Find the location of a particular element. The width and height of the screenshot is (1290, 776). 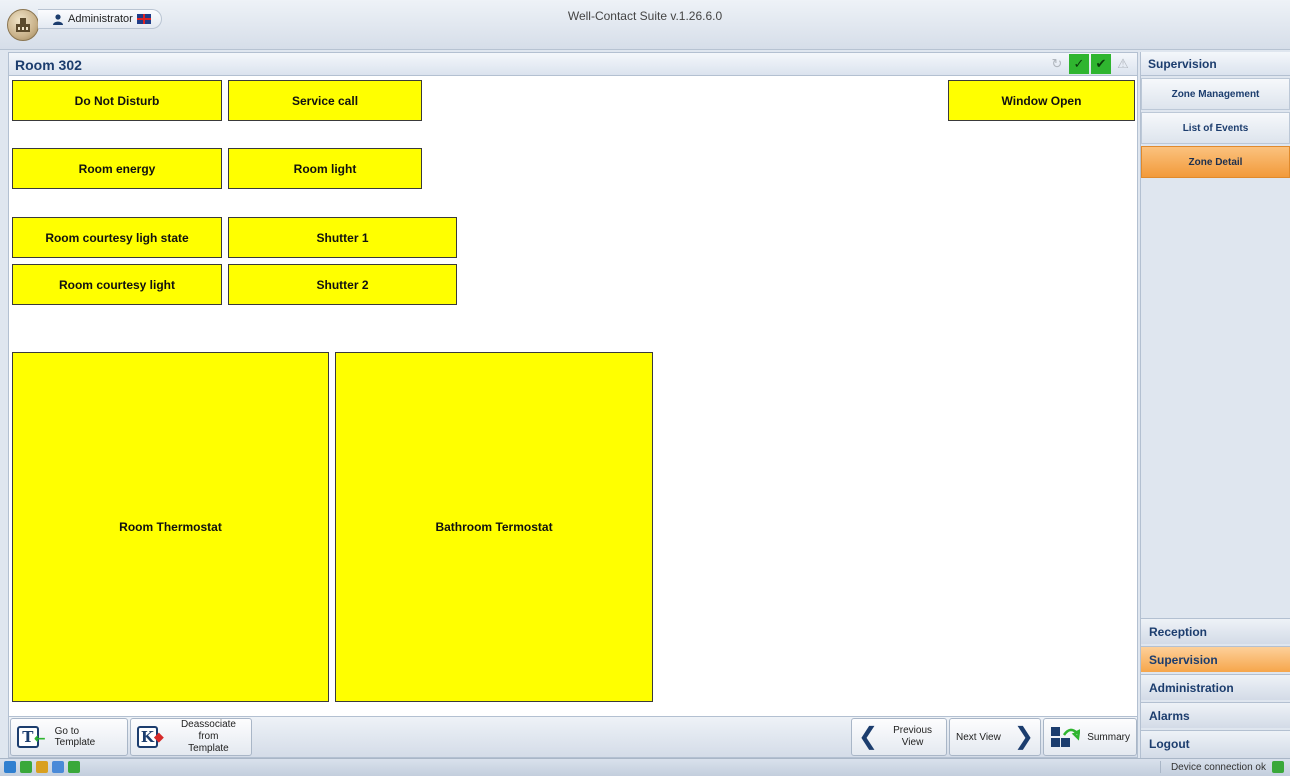

deassociate-label-line1: Deassociate from is located at coordinates (208, 730).